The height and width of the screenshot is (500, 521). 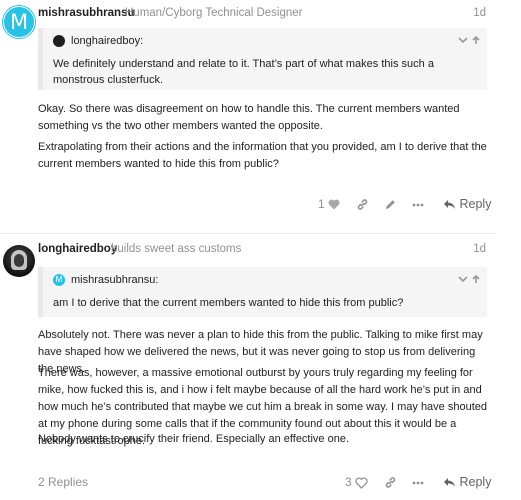 I want to click on like-count: 3, so click(x=348, y=482).